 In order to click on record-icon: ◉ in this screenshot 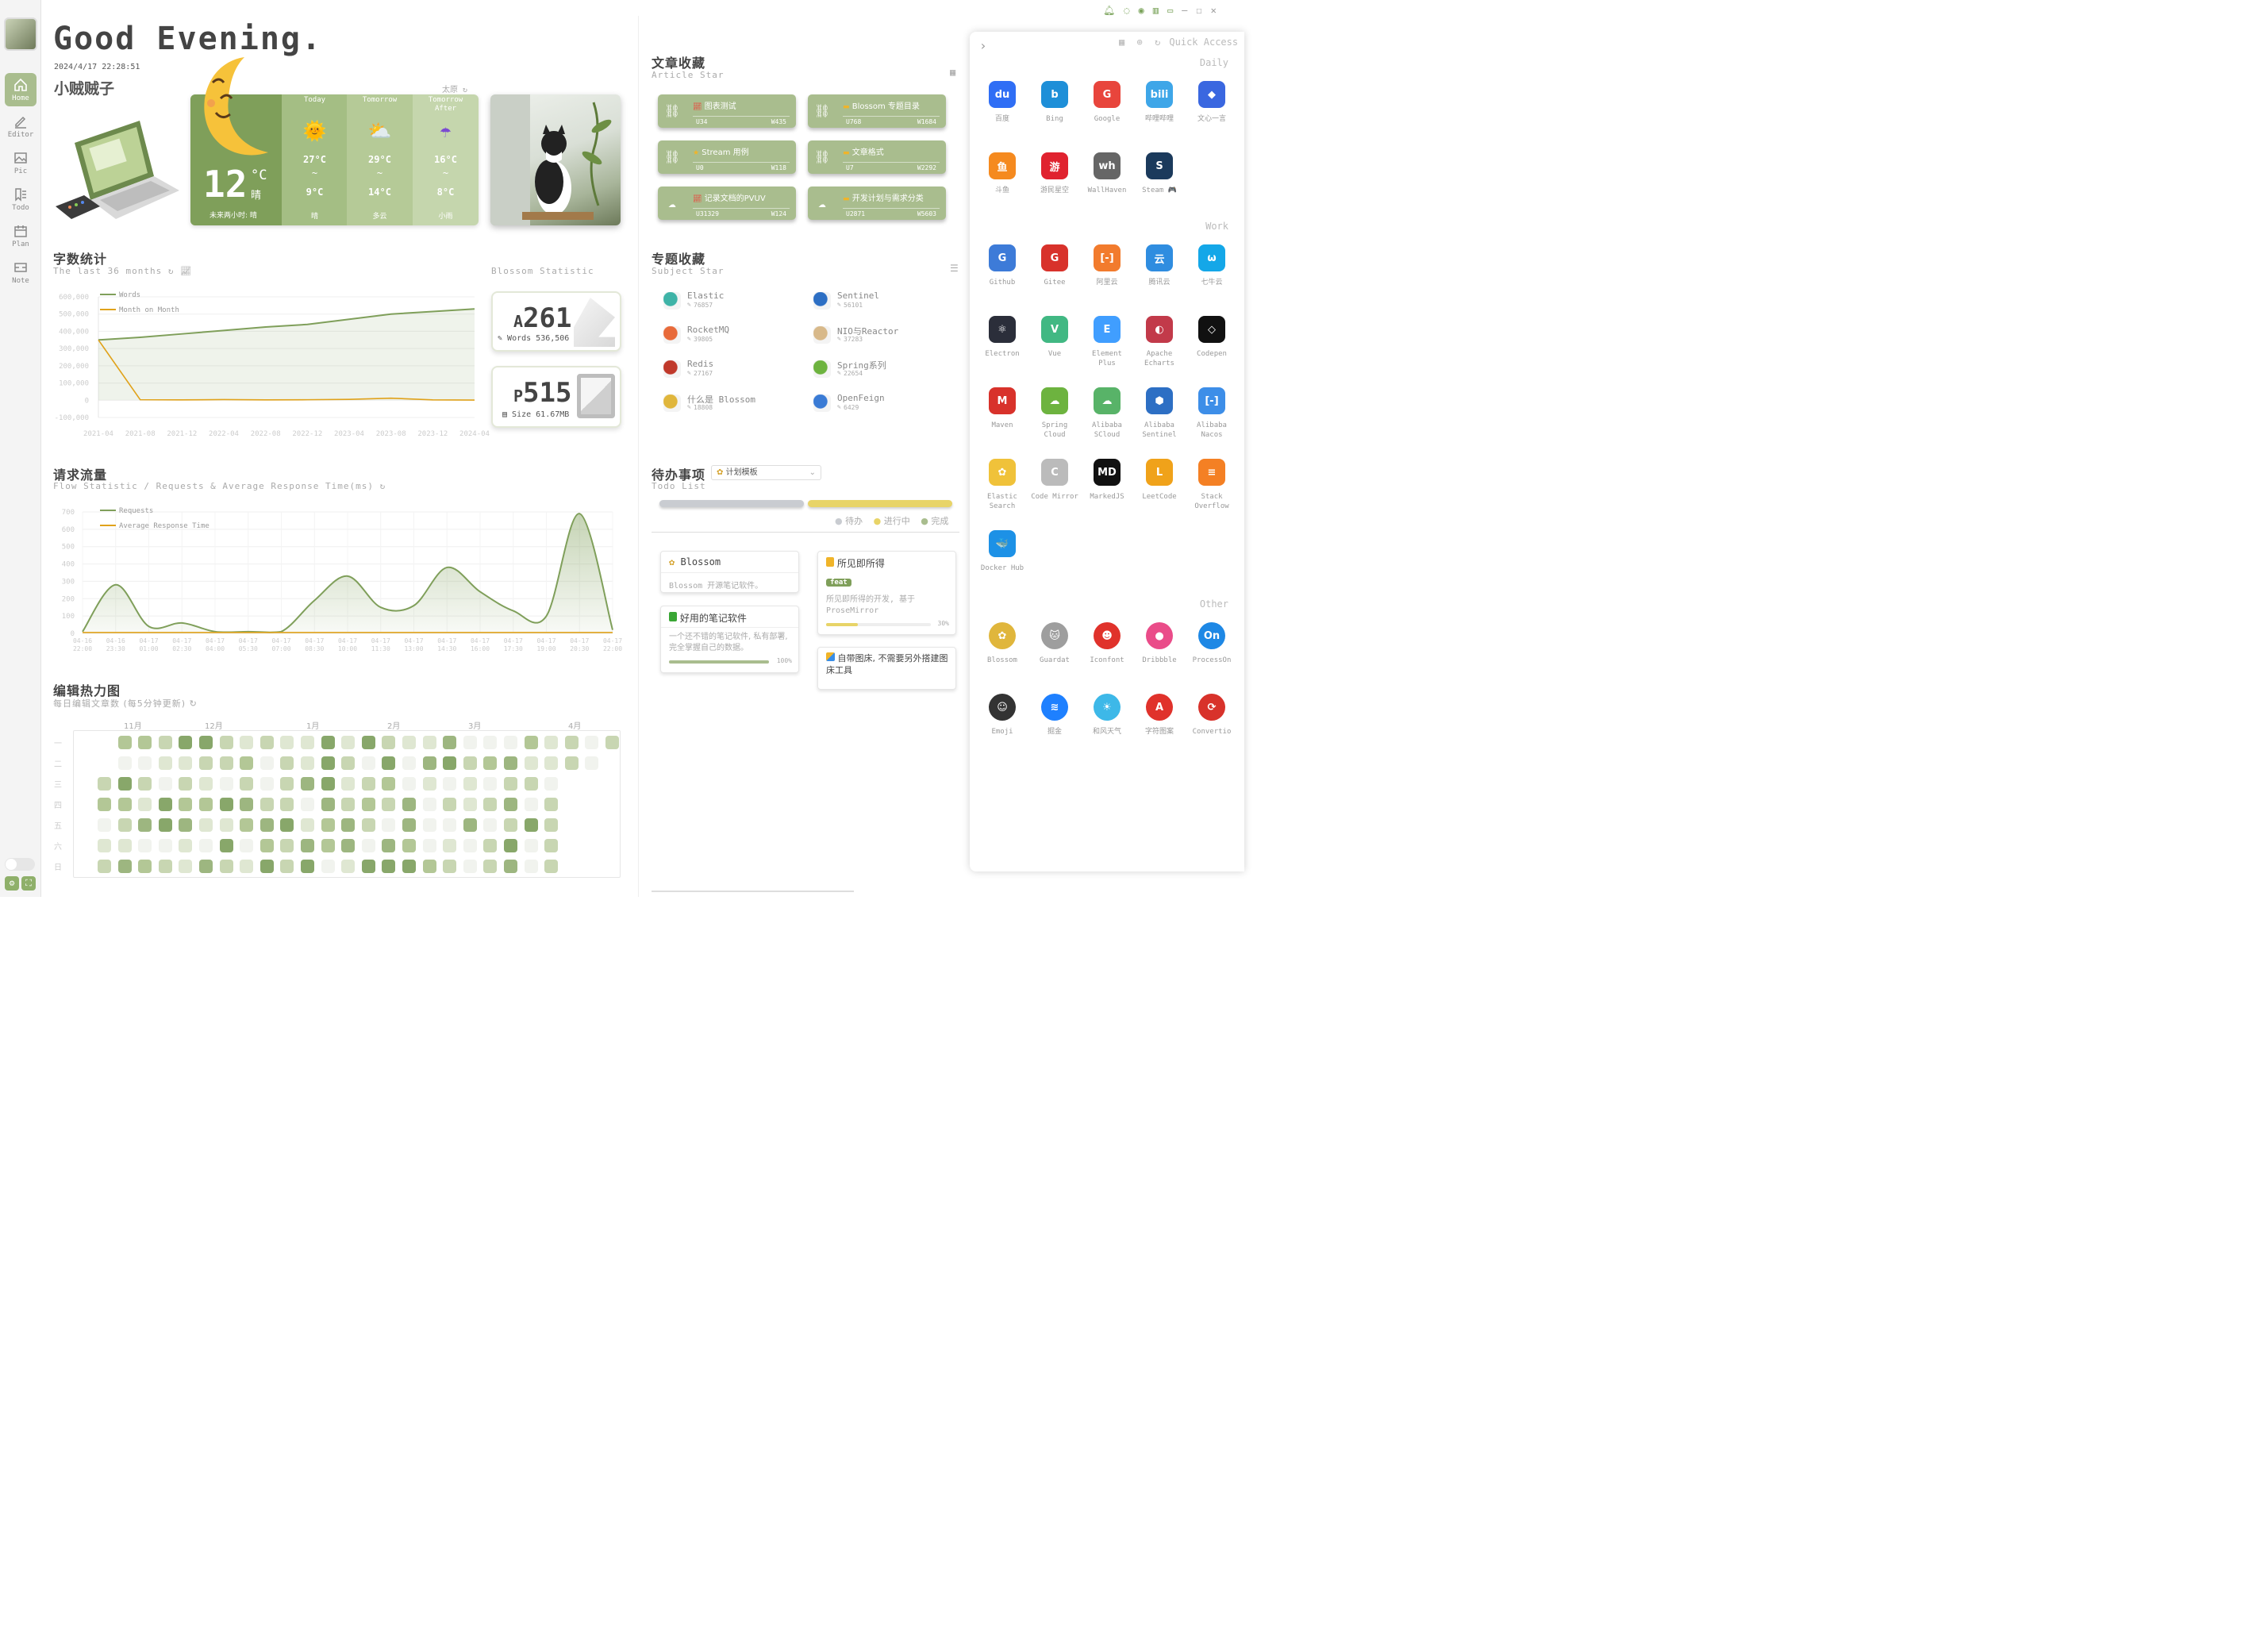, I will do `click(1141, 11)`.